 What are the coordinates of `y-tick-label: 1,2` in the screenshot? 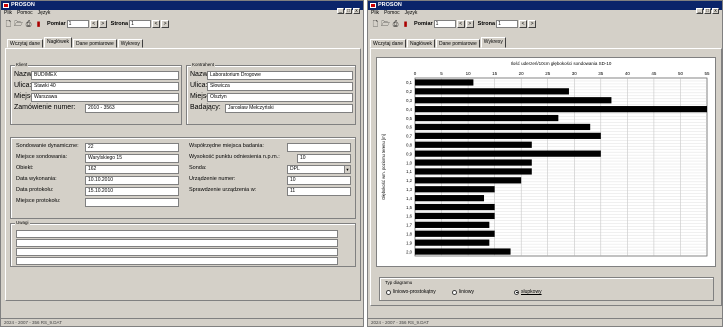 It's located at (409, 180).